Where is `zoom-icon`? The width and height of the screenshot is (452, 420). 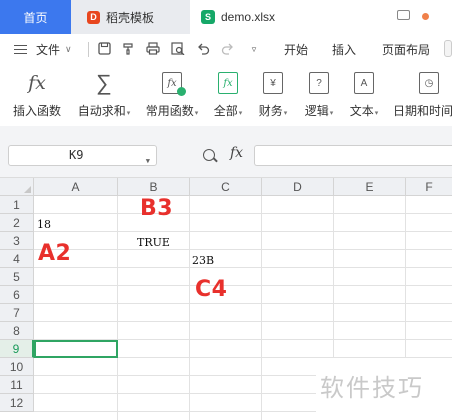
zoom-icon is located at coordinates (209, 155).